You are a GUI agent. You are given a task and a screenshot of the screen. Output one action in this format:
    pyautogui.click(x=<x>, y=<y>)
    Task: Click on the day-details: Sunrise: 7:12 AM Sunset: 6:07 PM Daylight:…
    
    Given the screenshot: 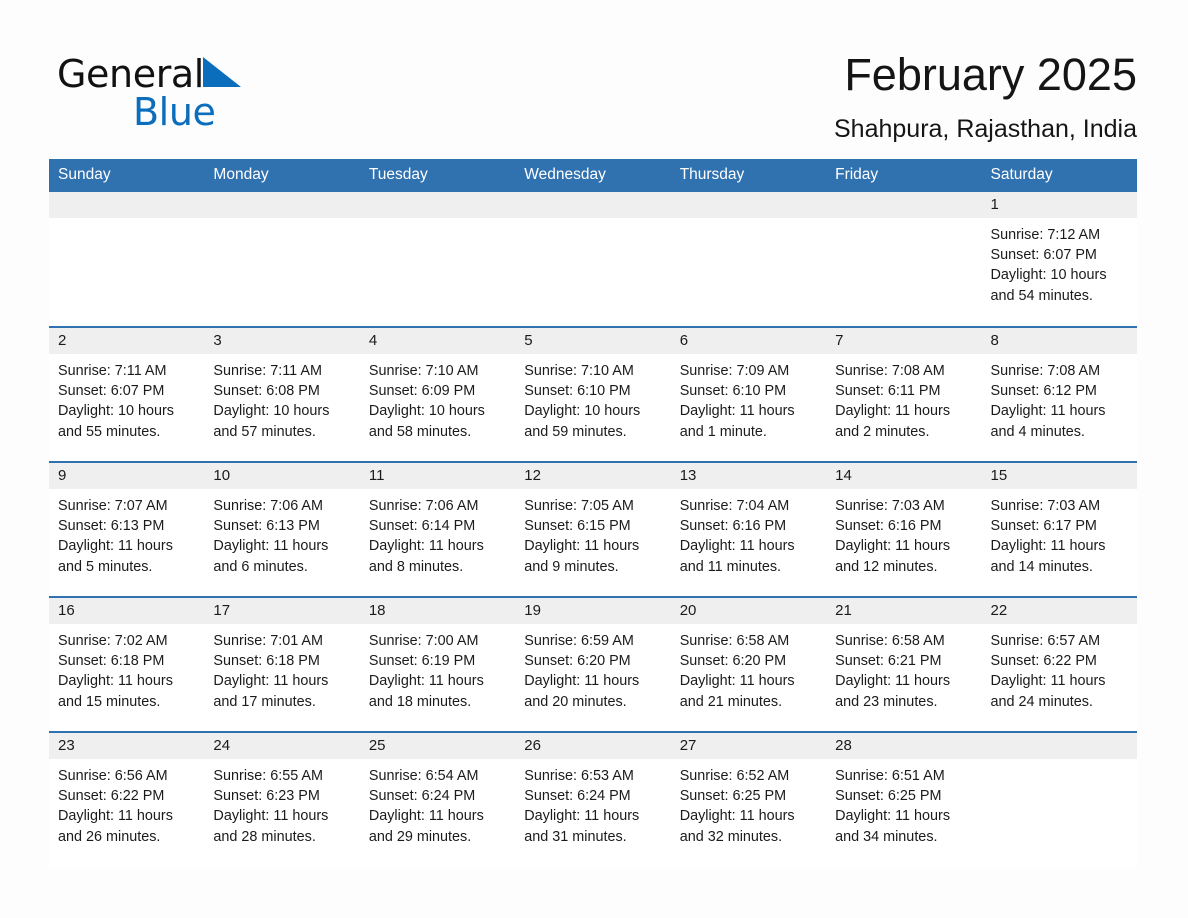 What is the action you would take?
    pyautogui.click(x=1059, y=262)
    